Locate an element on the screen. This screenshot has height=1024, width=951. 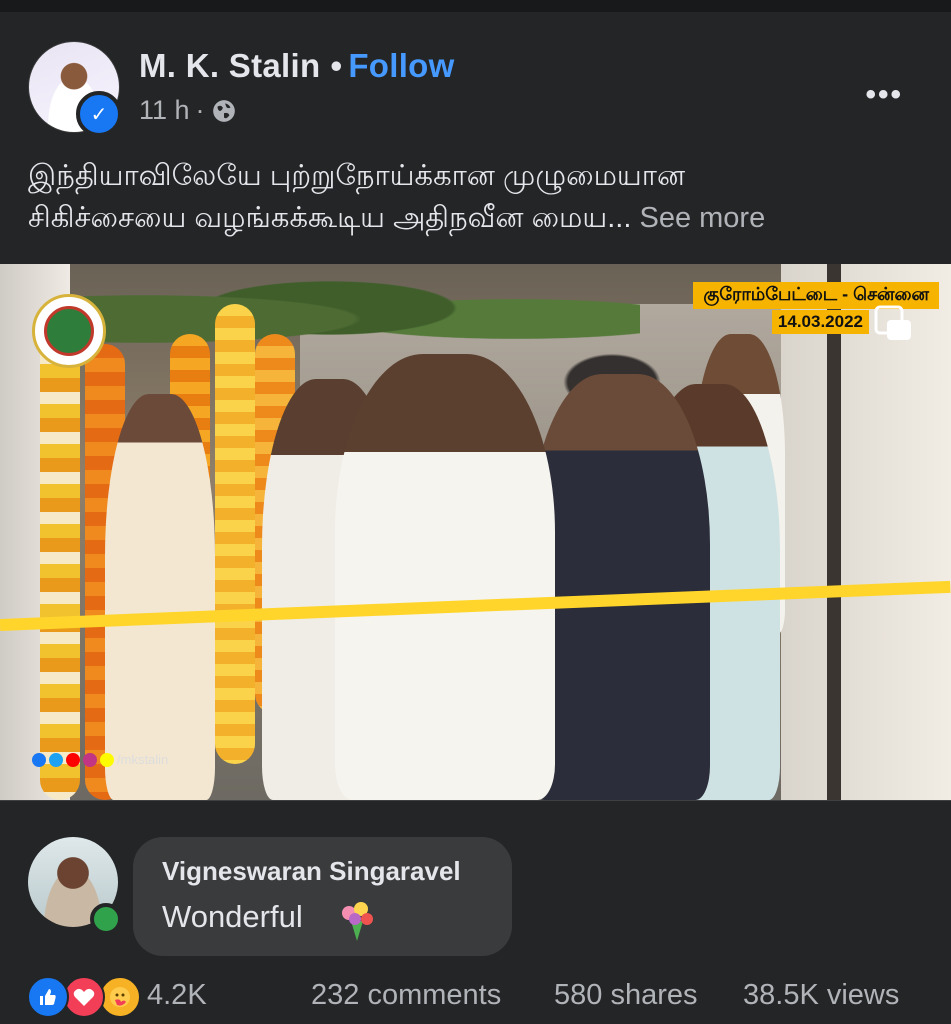
watermark-handle: /mkstalin is located at coordinates (143, 759).